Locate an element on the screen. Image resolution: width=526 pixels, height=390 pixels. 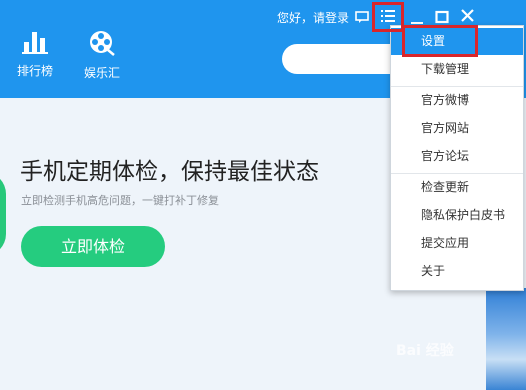
nav-entertainment: 娱乐汇 is located at coordinates (102, 55).